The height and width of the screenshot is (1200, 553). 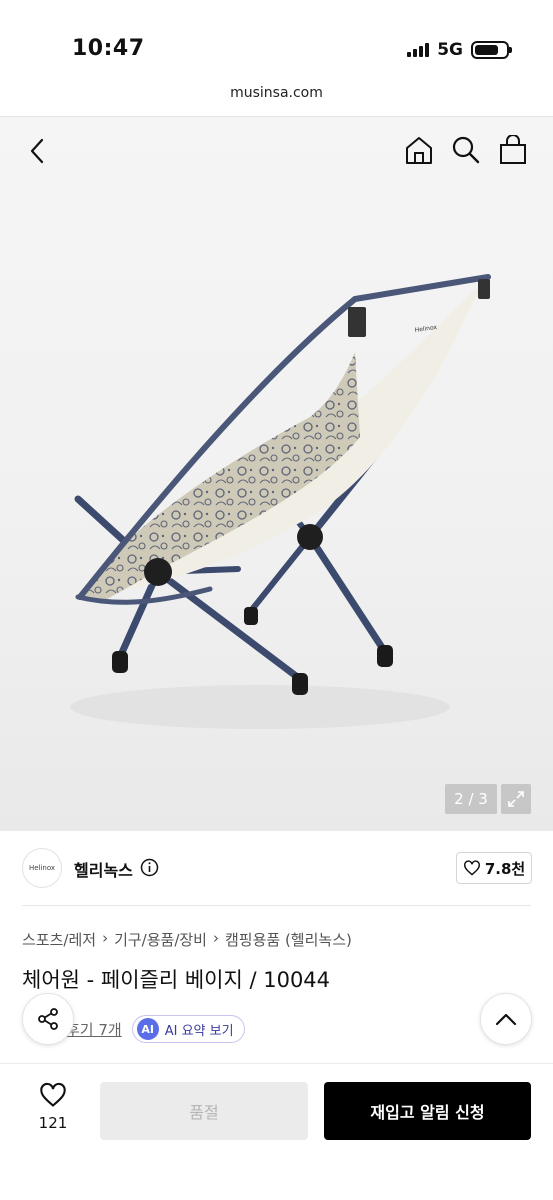 I want to click on status-time: 10:47, so click(x=108, y=48).